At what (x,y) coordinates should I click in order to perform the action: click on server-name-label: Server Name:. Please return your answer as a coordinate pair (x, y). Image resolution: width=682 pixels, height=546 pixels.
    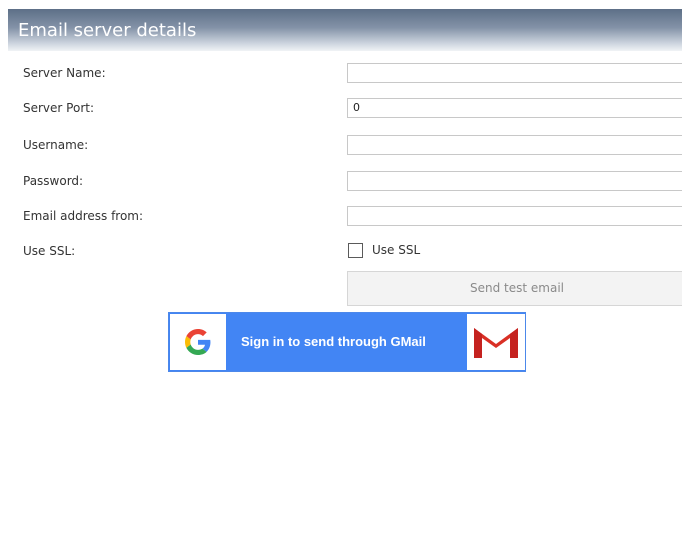
    Looking at the image, I should click on (64, 73).